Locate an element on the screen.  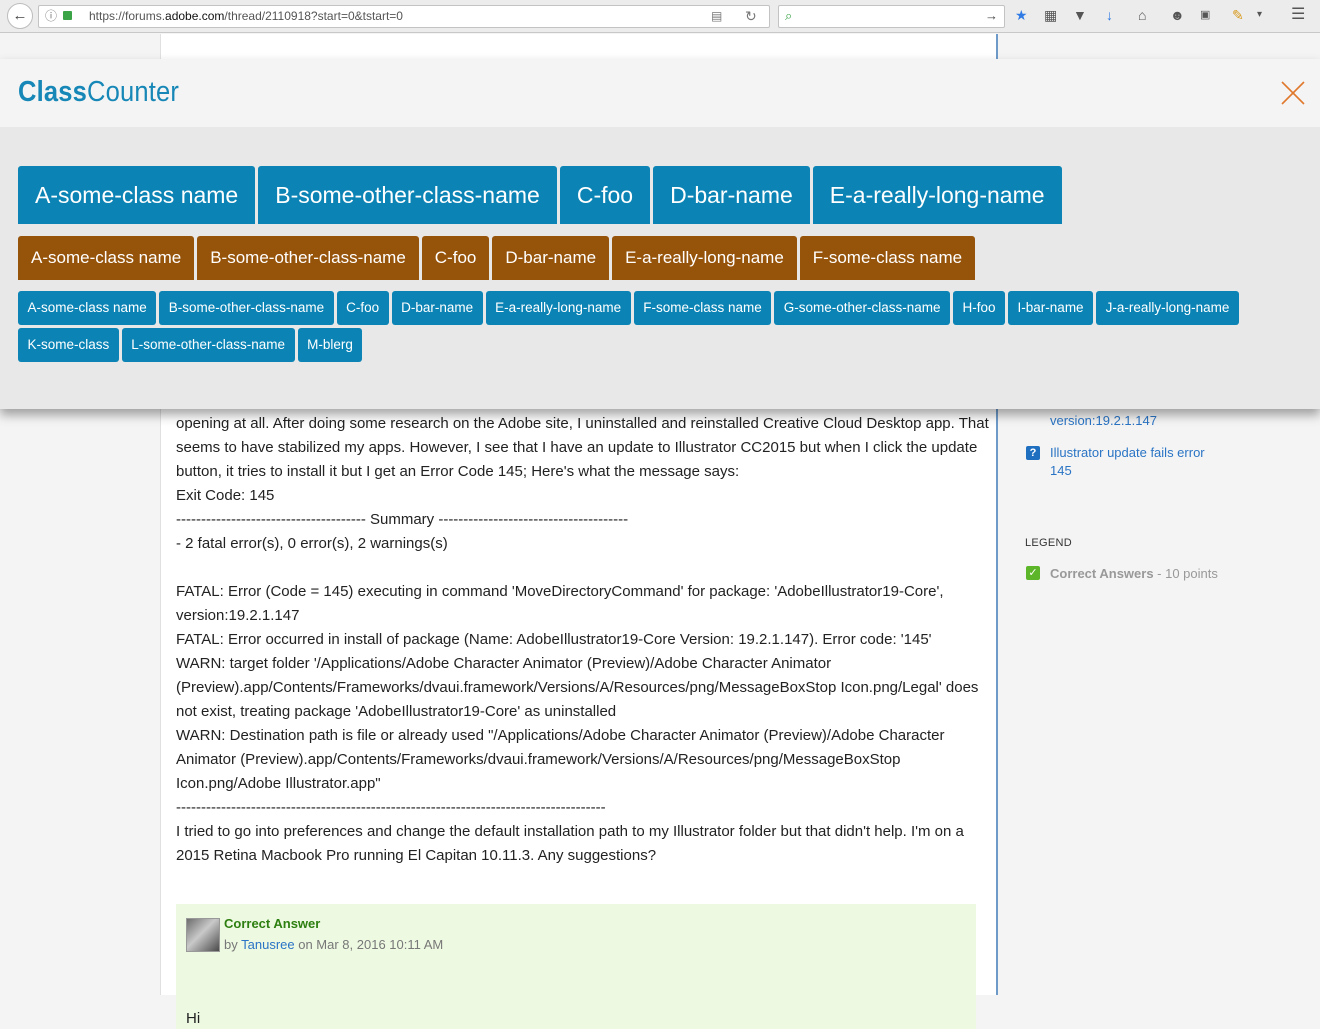
class-tag: K-some-class is located at coordinates (68, 345).